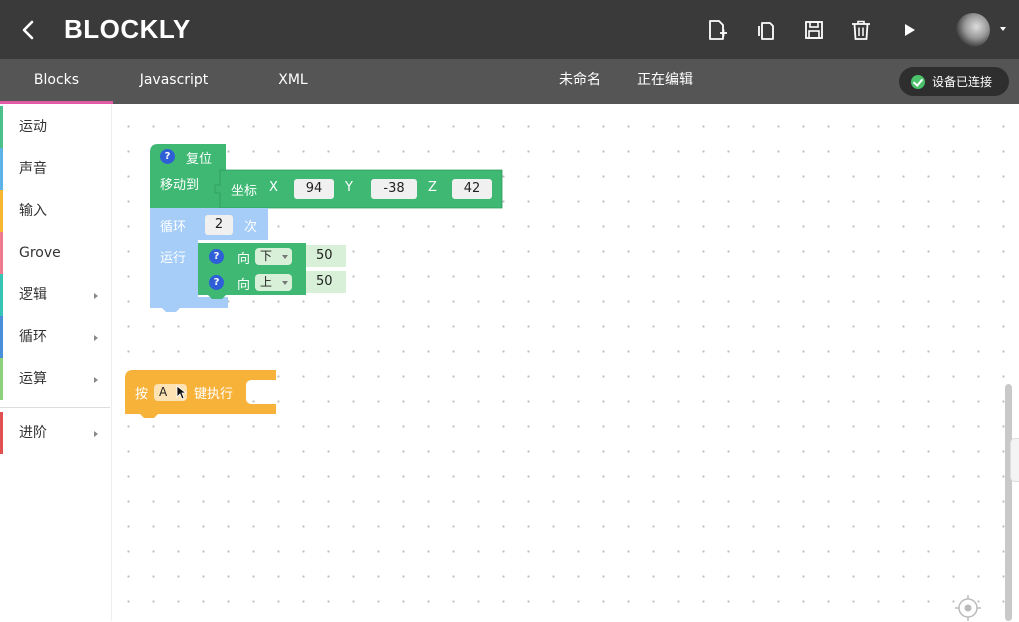  What do you see at coordinates (251, 227) in the screenshot?
I see `loop-suffix-label: 次` at bounding box center [251, 227].